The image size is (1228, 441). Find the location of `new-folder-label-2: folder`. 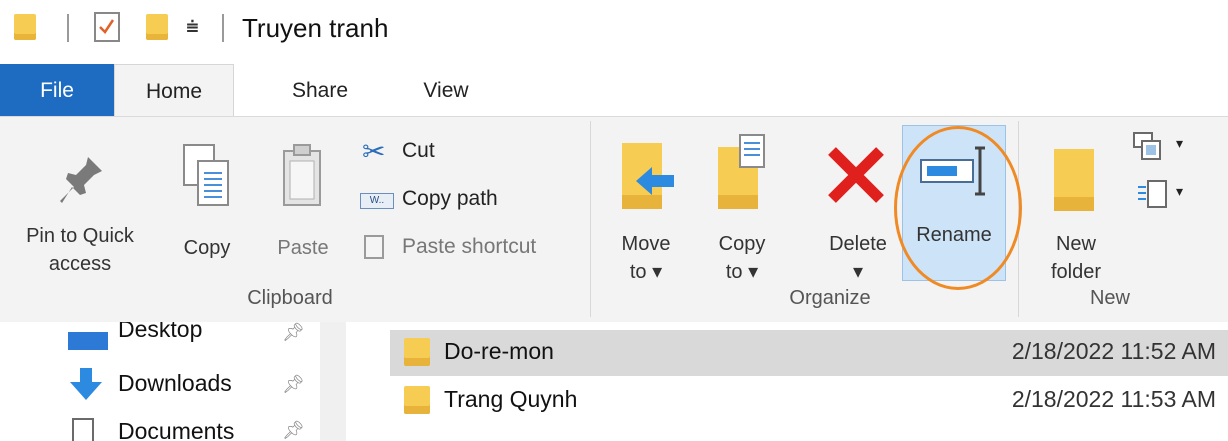

new-folder-label-2: folder is located at coordinates (1076, 272).